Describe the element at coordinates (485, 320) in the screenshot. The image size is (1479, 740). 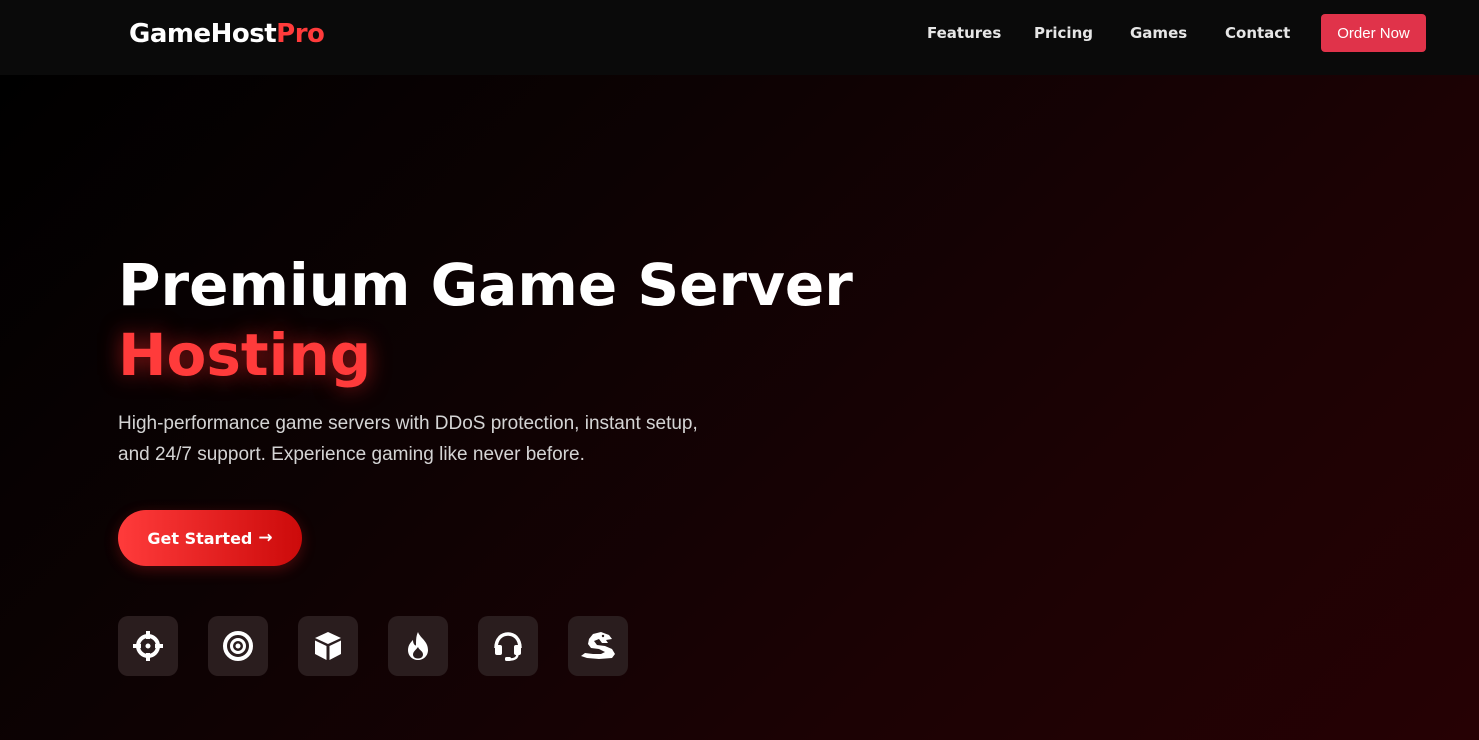
I see `hero-title: Premium Game Server Hosting` at that location.